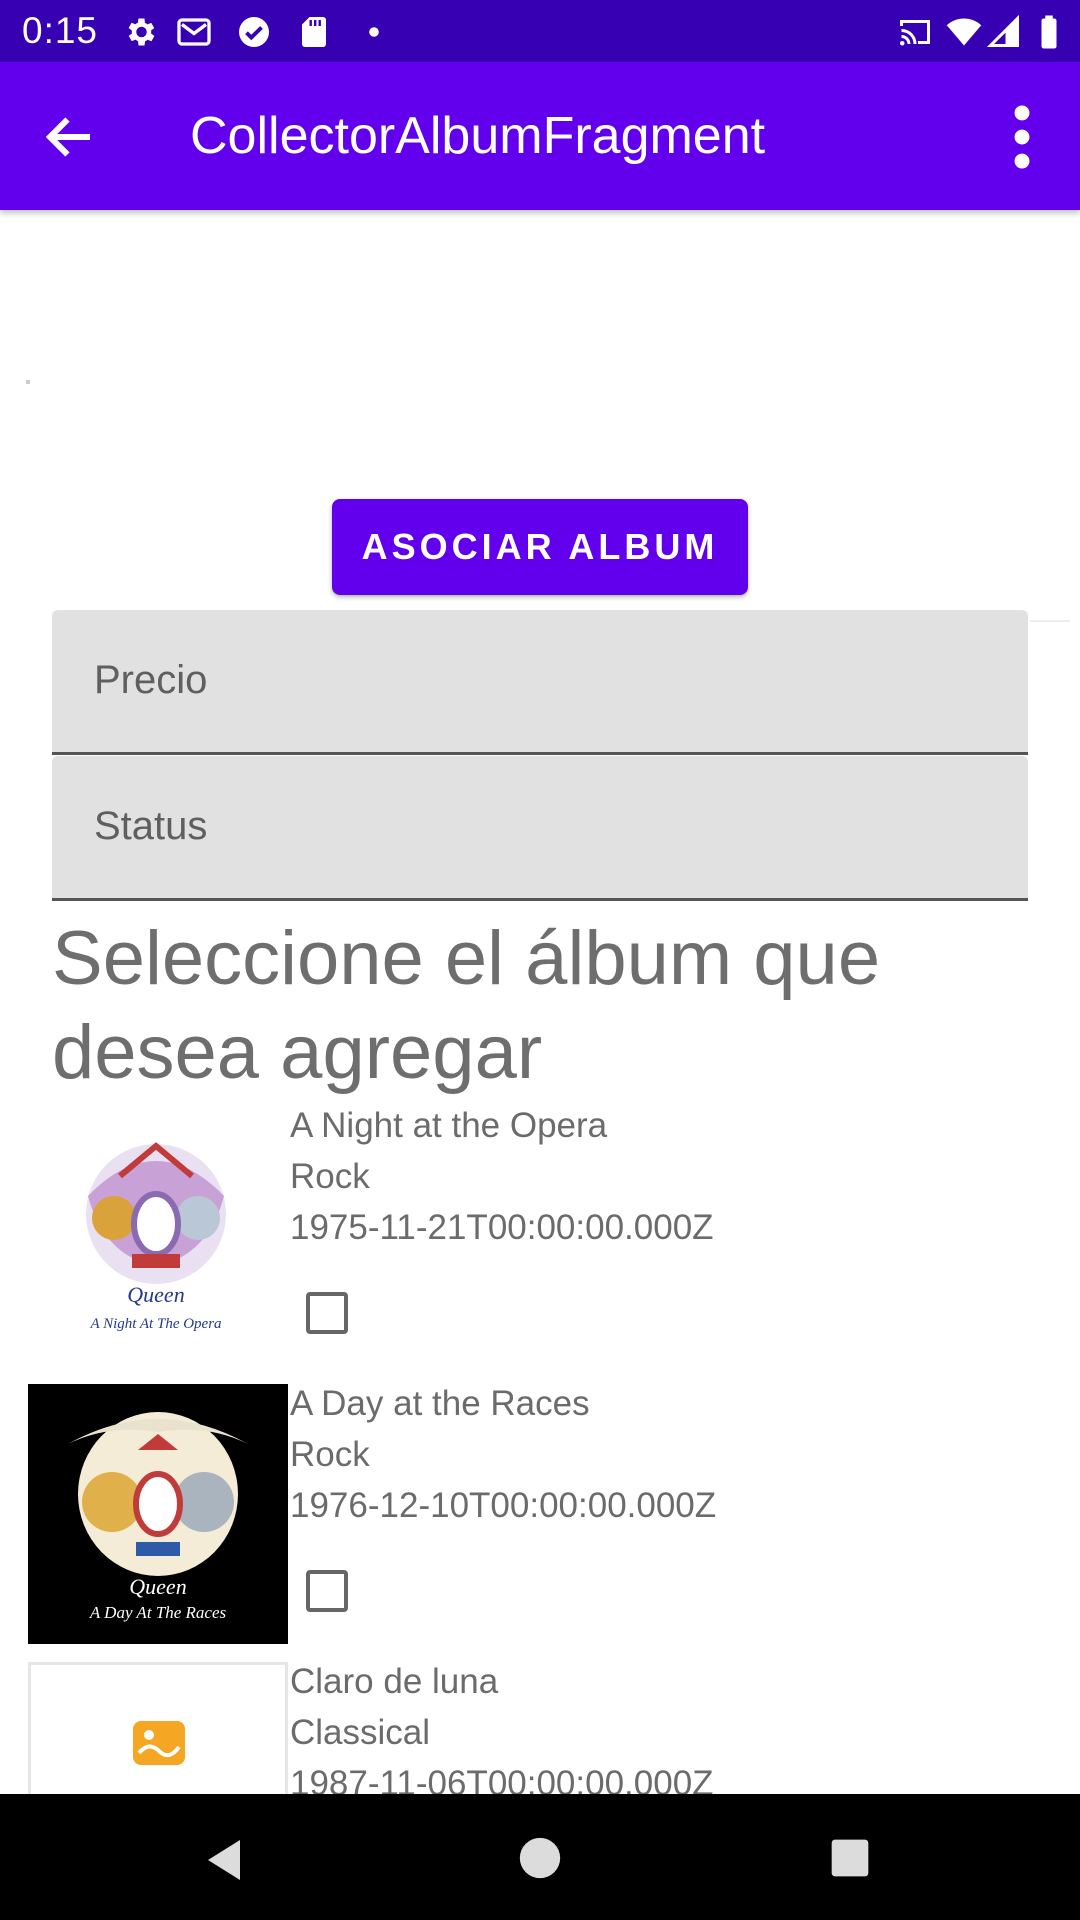  What do you see at coordinates (28, 382) in the screenshot?
I see `card-corner` at bounding box center [28, 382].